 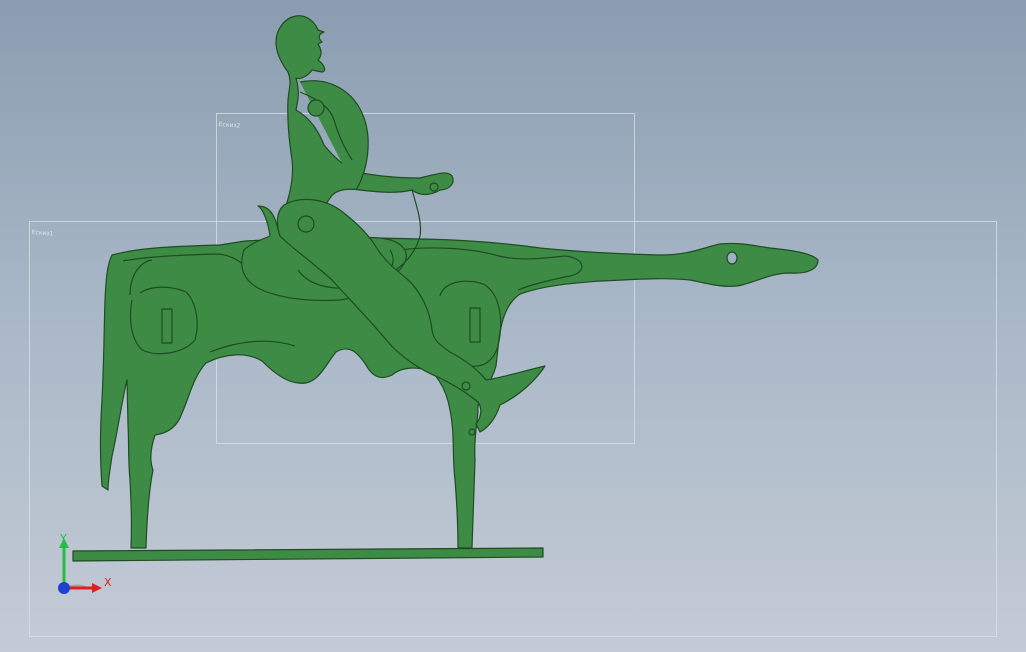 What do you see at coordinates (732, 258) in the screenshot?
I see `horse-eye-hole` at bounding box center [732, 258].